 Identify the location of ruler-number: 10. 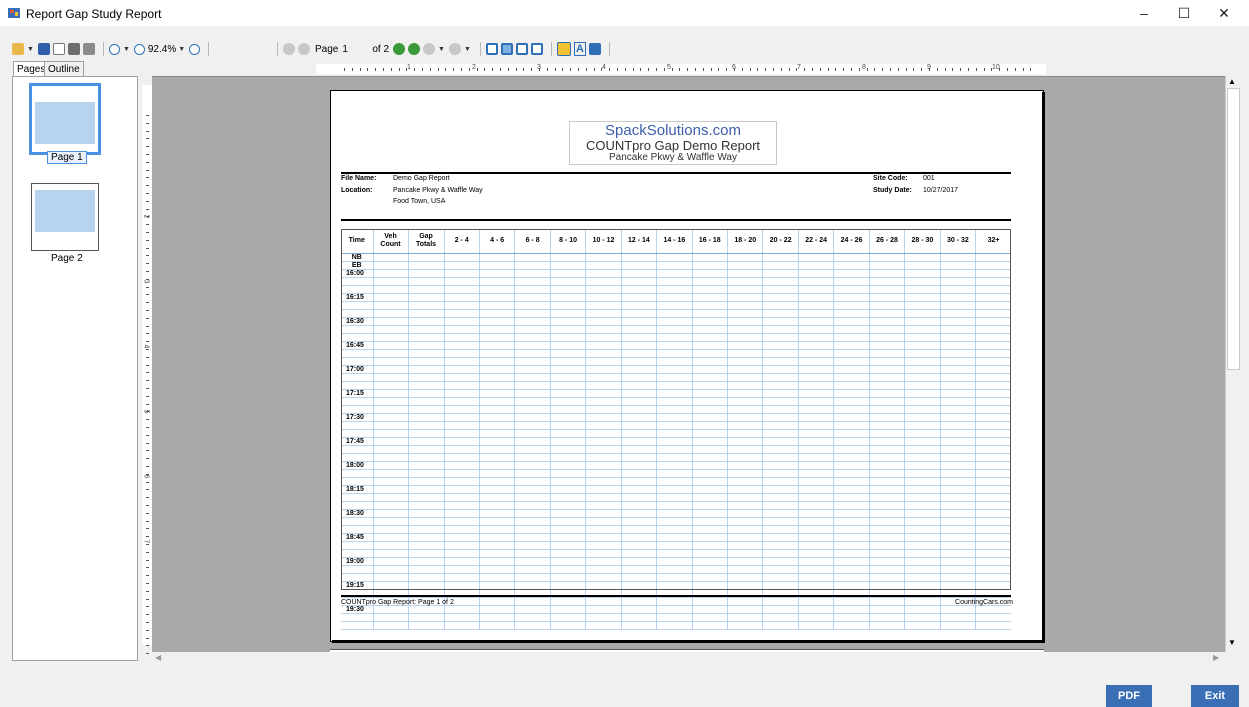
(996, 67).